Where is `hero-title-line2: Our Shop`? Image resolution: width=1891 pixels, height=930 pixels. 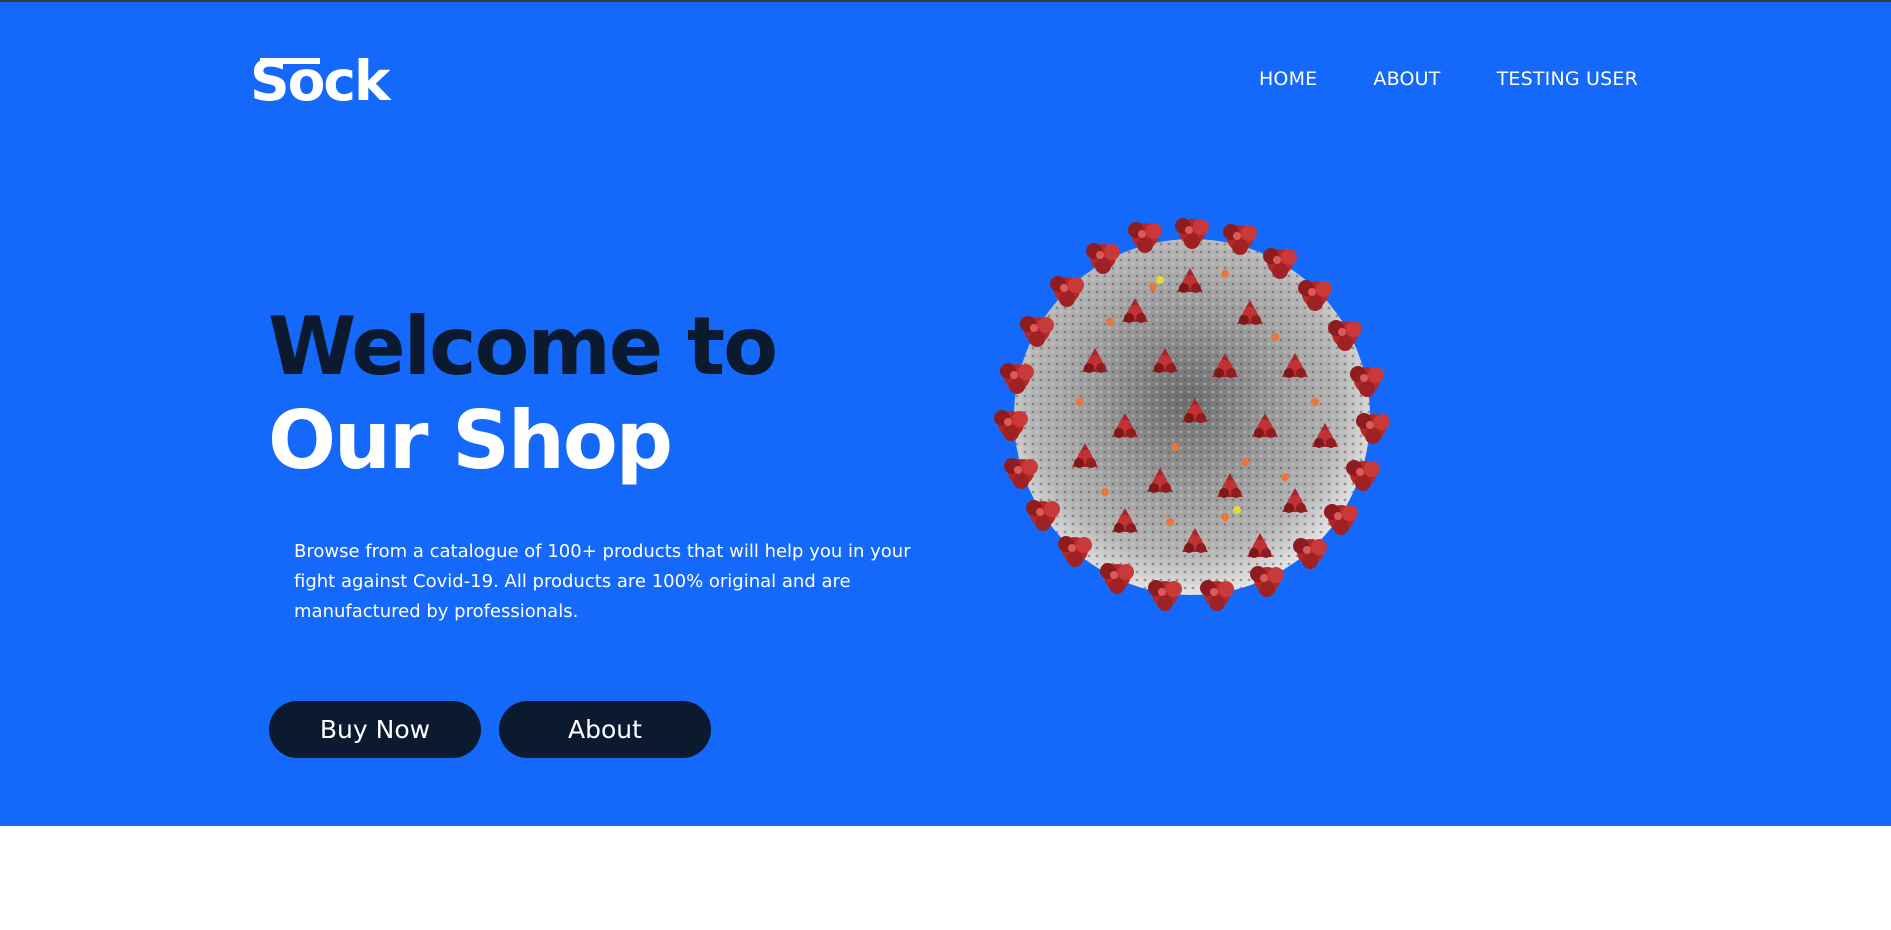
hero-title-line2: Our Shop is located at coordinates (470, 440).